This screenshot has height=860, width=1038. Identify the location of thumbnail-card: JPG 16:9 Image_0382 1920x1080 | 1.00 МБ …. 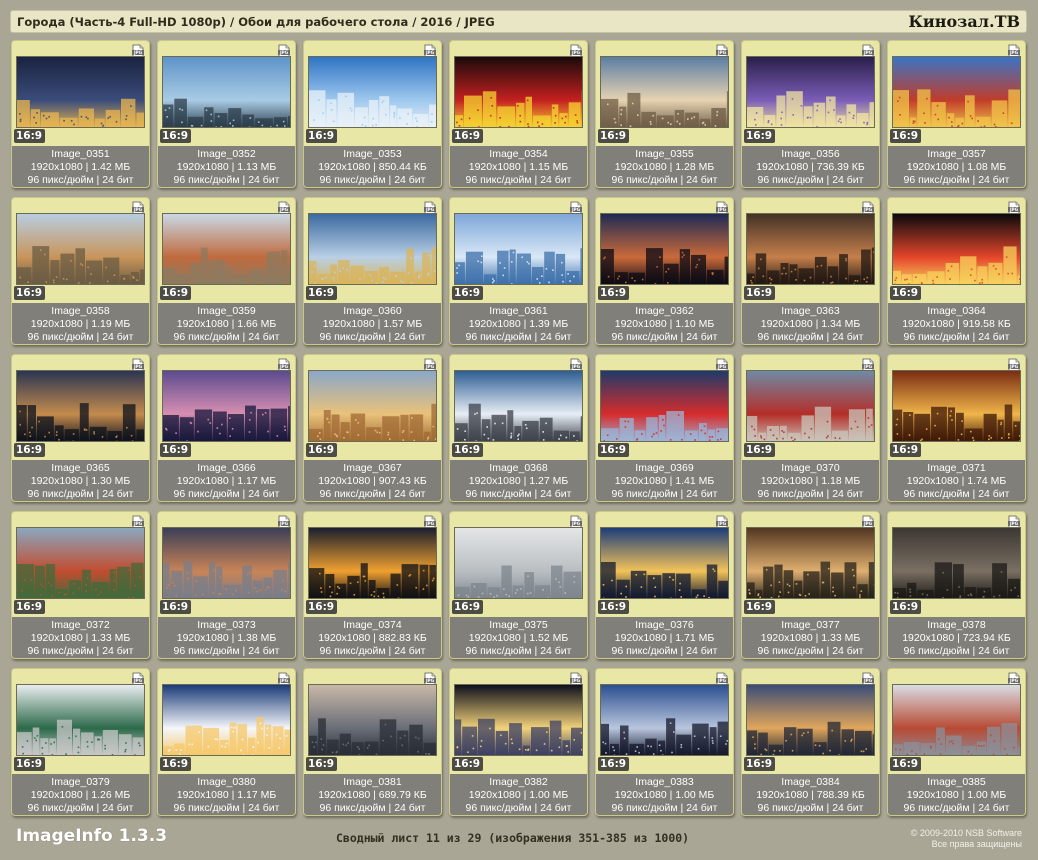
(518, 742).